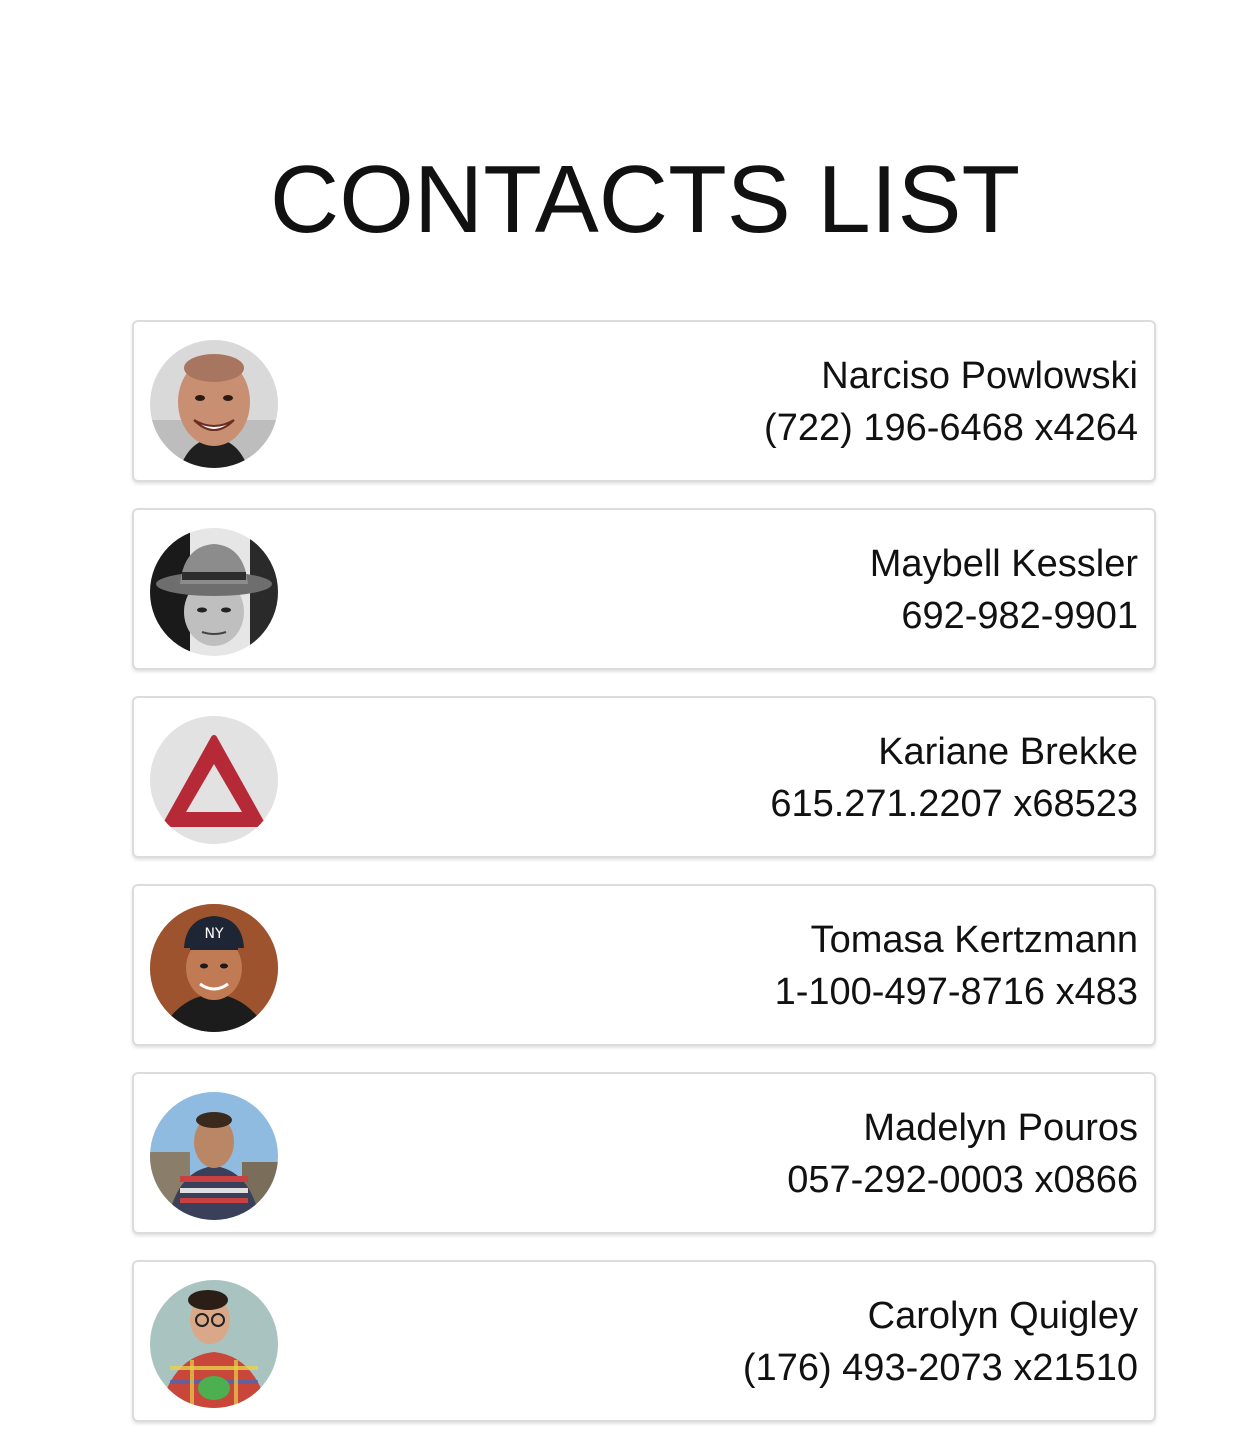  I want to click on contact-name: Carolyn Quigley, so click(1002, 1316).